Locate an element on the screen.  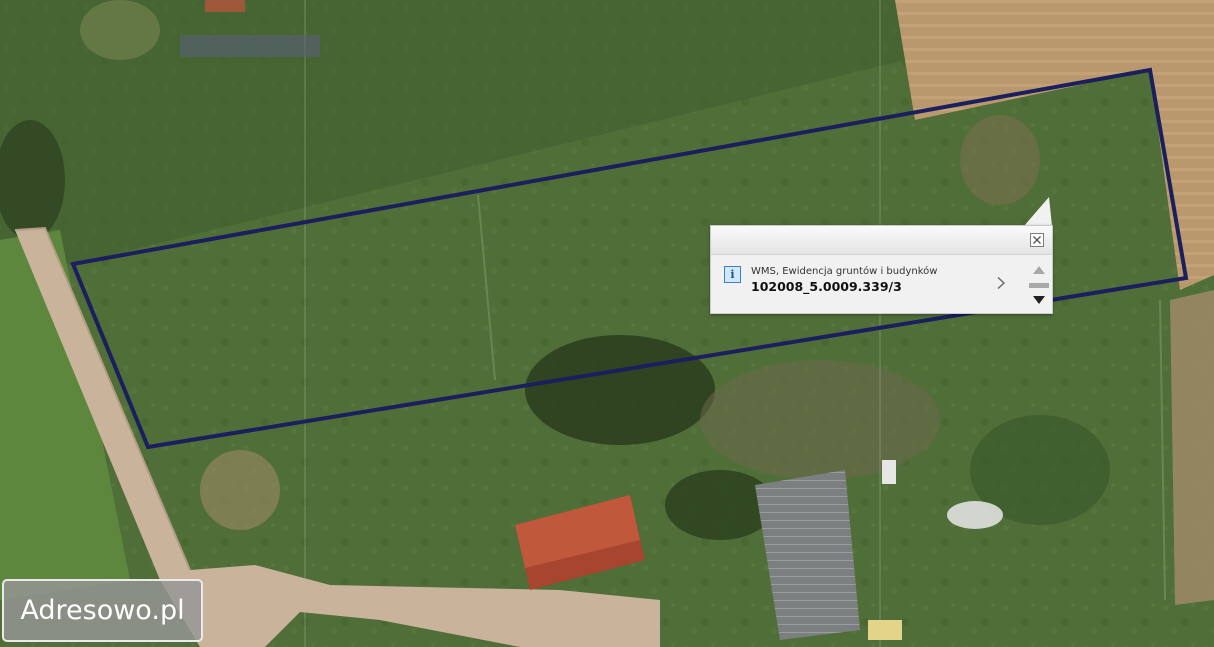
popup-header is located at coordinates (881, 240).